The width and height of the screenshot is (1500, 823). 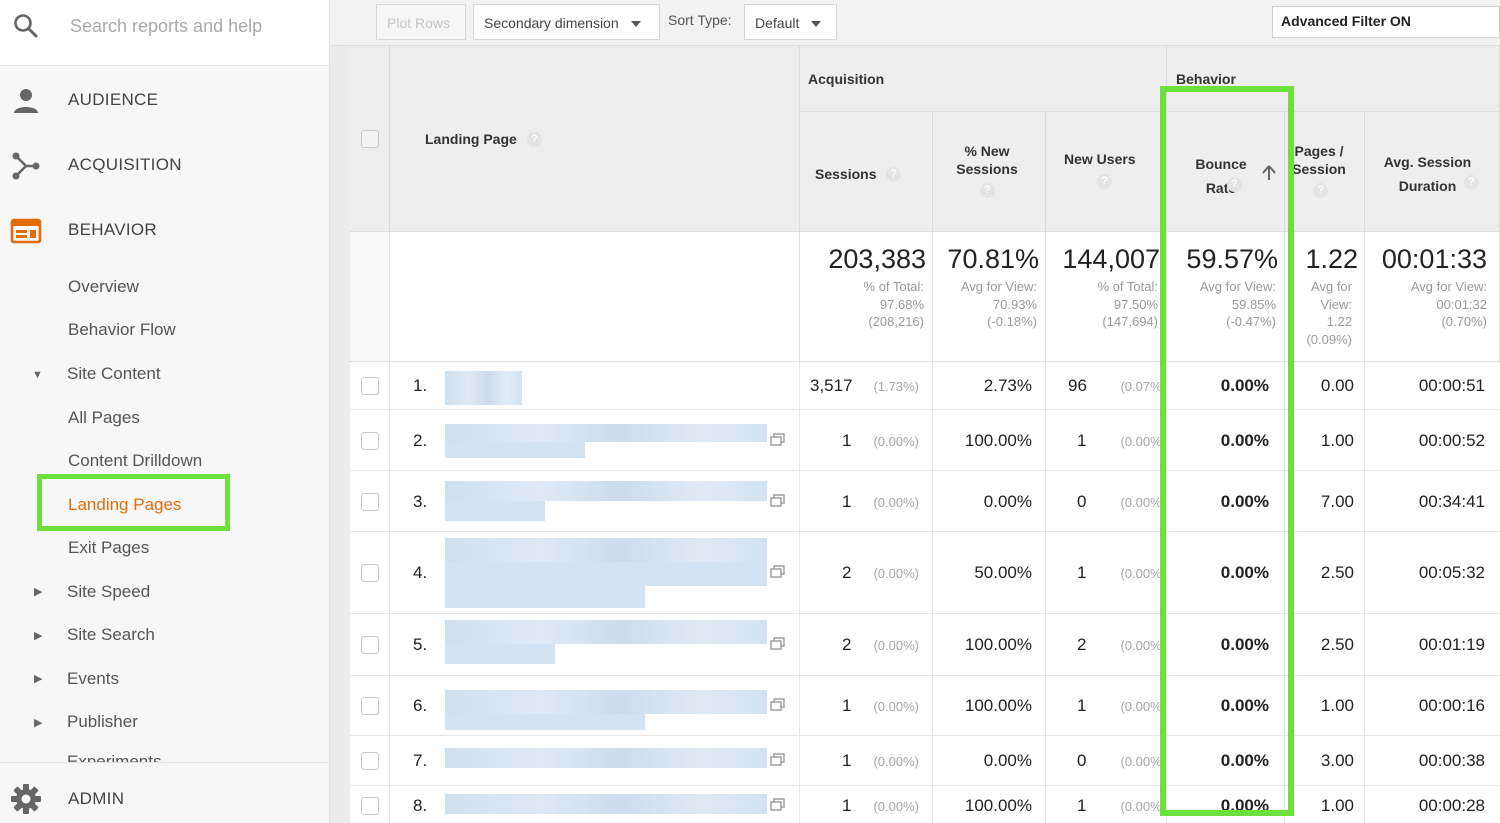 I want to click on search-icon, so click(x=26, y=26).